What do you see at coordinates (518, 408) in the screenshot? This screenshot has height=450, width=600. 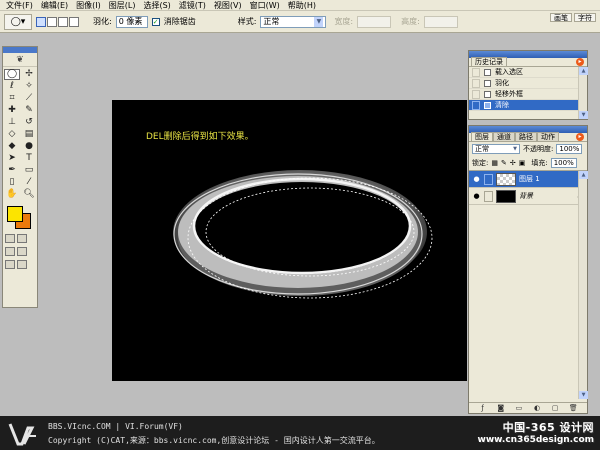 I see `layer-set-icon: ▭` at bounding box center [518, 408].